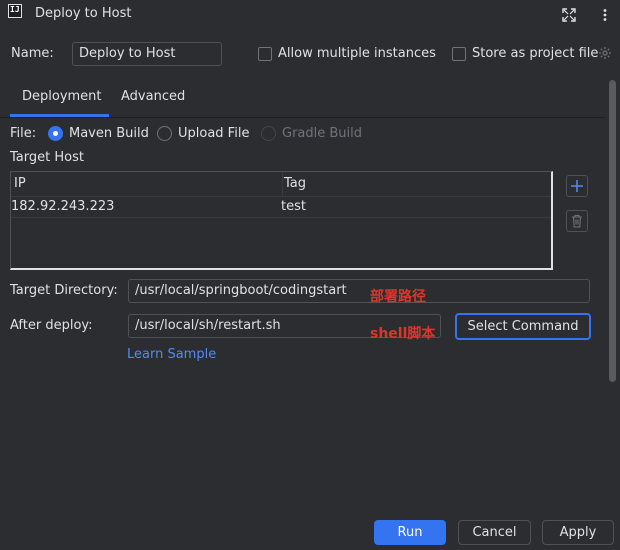 The width and height of the screenshot is (620, 550). I want to click on window-title: Deploy to Host, so click(83, 13).